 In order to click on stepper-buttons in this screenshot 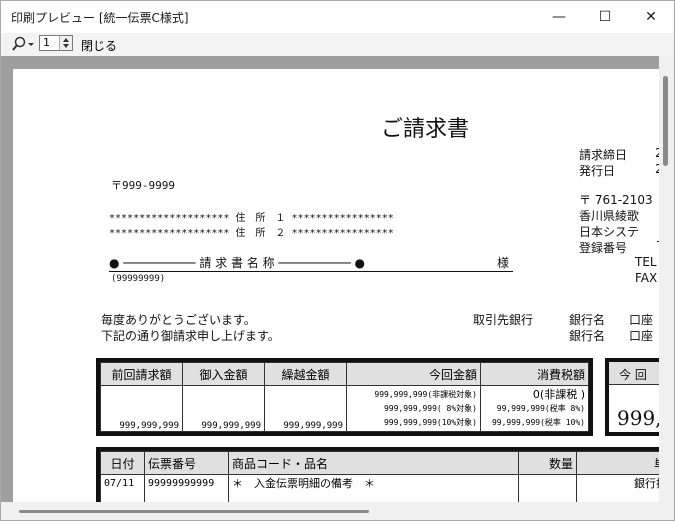, I will do `click(65, 43)`.